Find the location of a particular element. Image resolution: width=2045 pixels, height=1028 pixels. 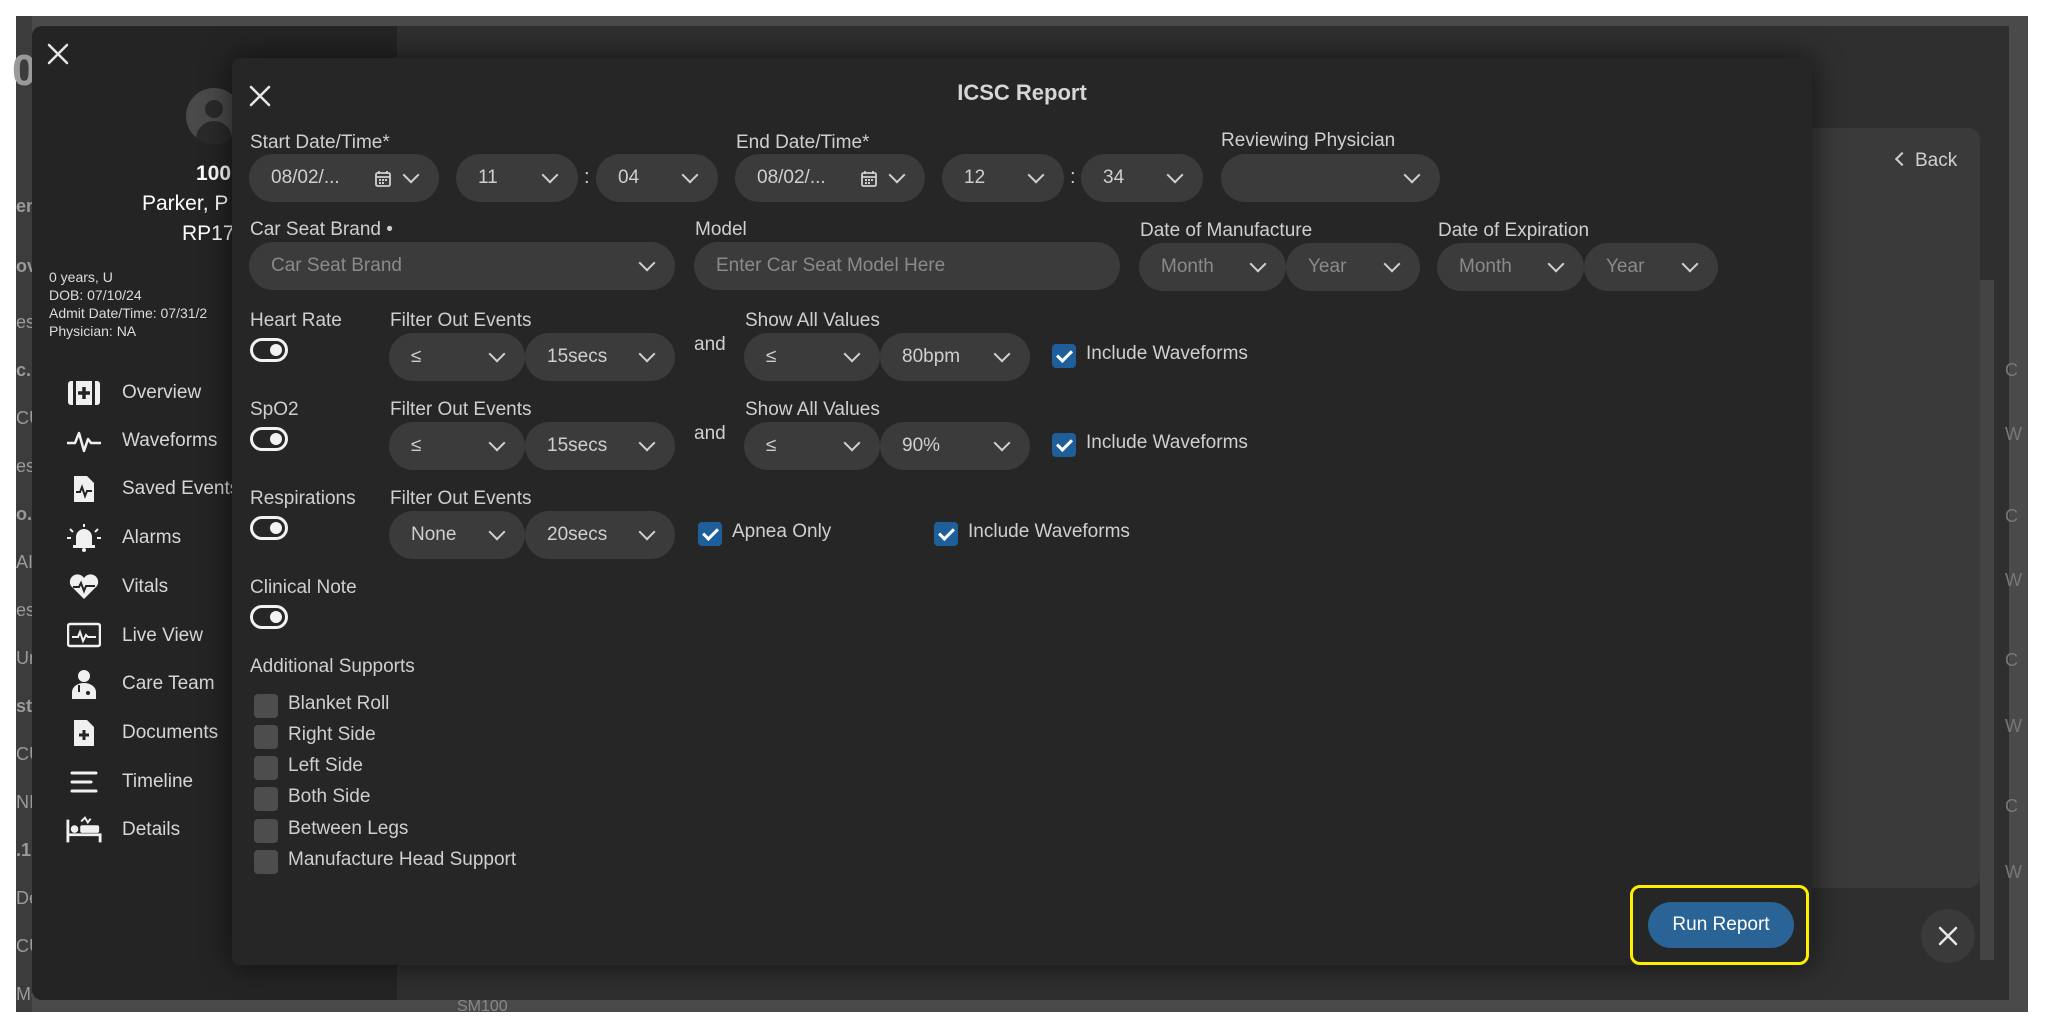

respirations-filter-operator: None is located at coordinates (457, 535).